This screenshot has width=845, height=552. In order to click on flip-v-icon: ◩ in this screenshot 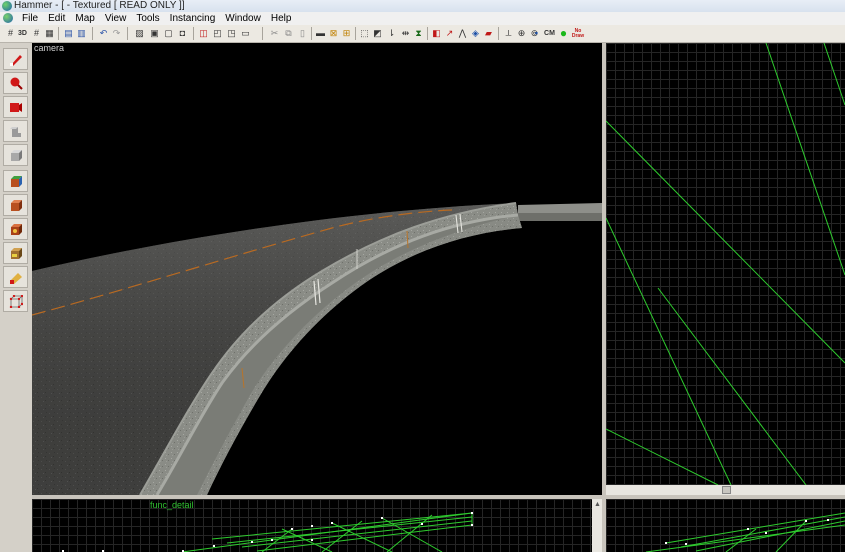, I will do `click(377, 33)`.